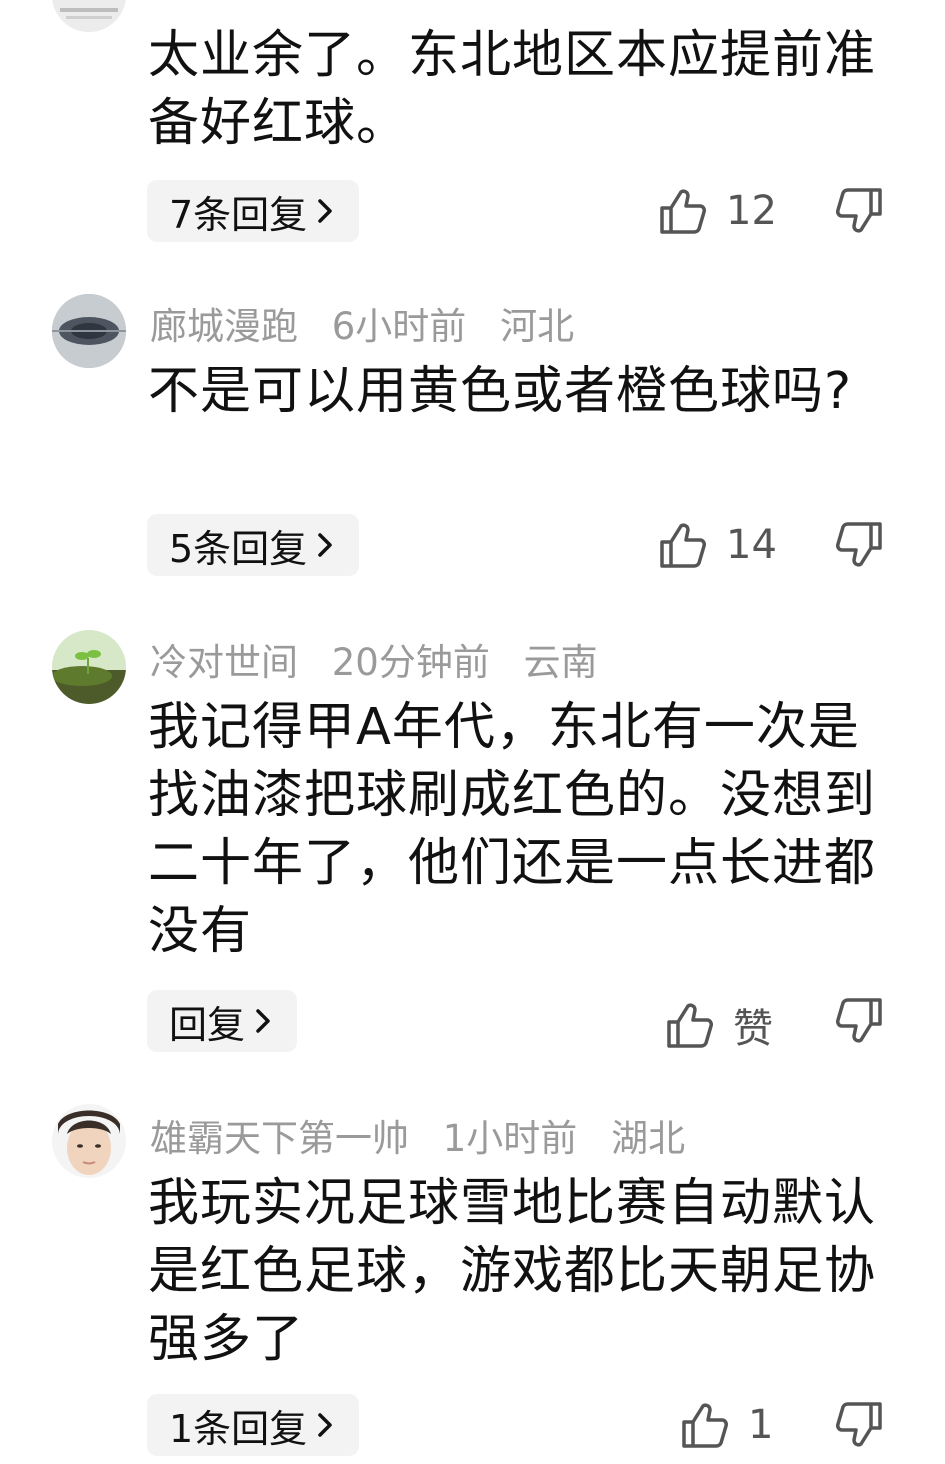 The image size is (945, 1464). What do you see at coordinates (224, 326) in the screenshot?
I see `username: 廊城漫跑` at bounding box center [224, 326].